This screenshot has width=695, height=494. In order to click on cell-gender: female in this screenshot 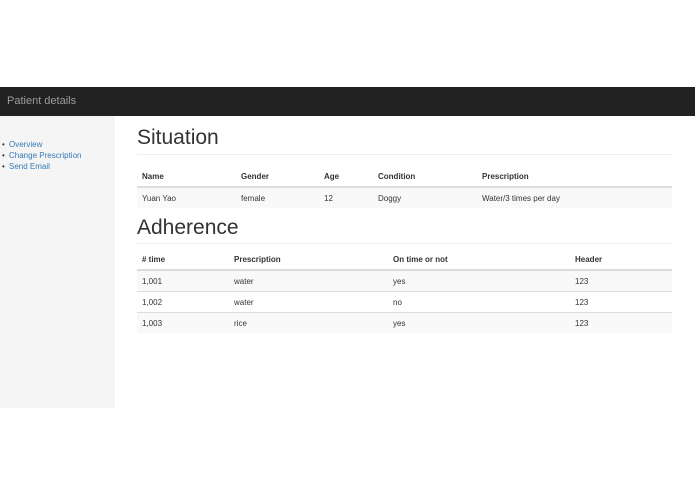, I will do `click(277, 197)`.